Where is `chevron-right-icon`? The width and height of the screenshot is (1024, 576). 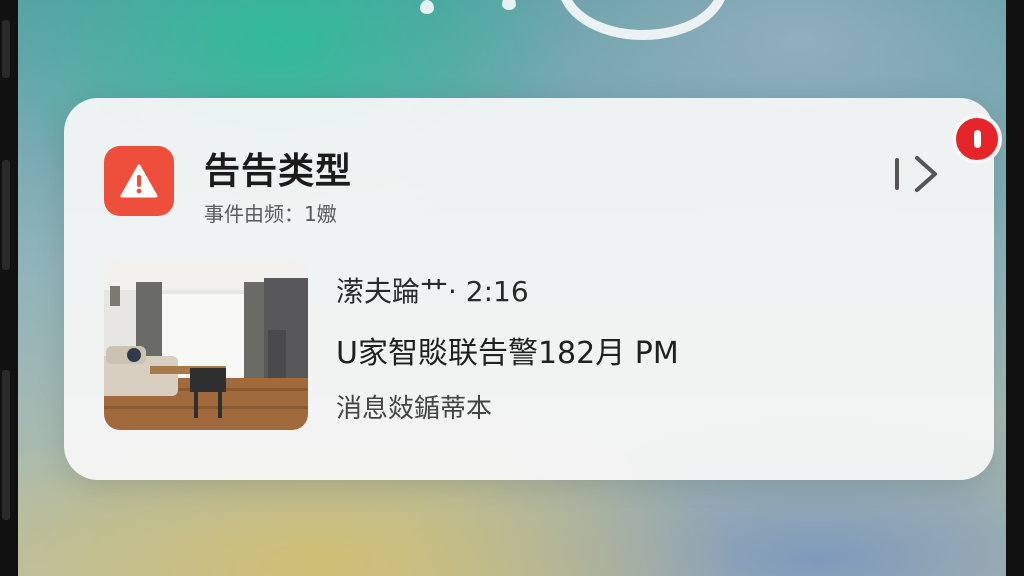 chevron-right-icon is located at coordinates (916, 174).